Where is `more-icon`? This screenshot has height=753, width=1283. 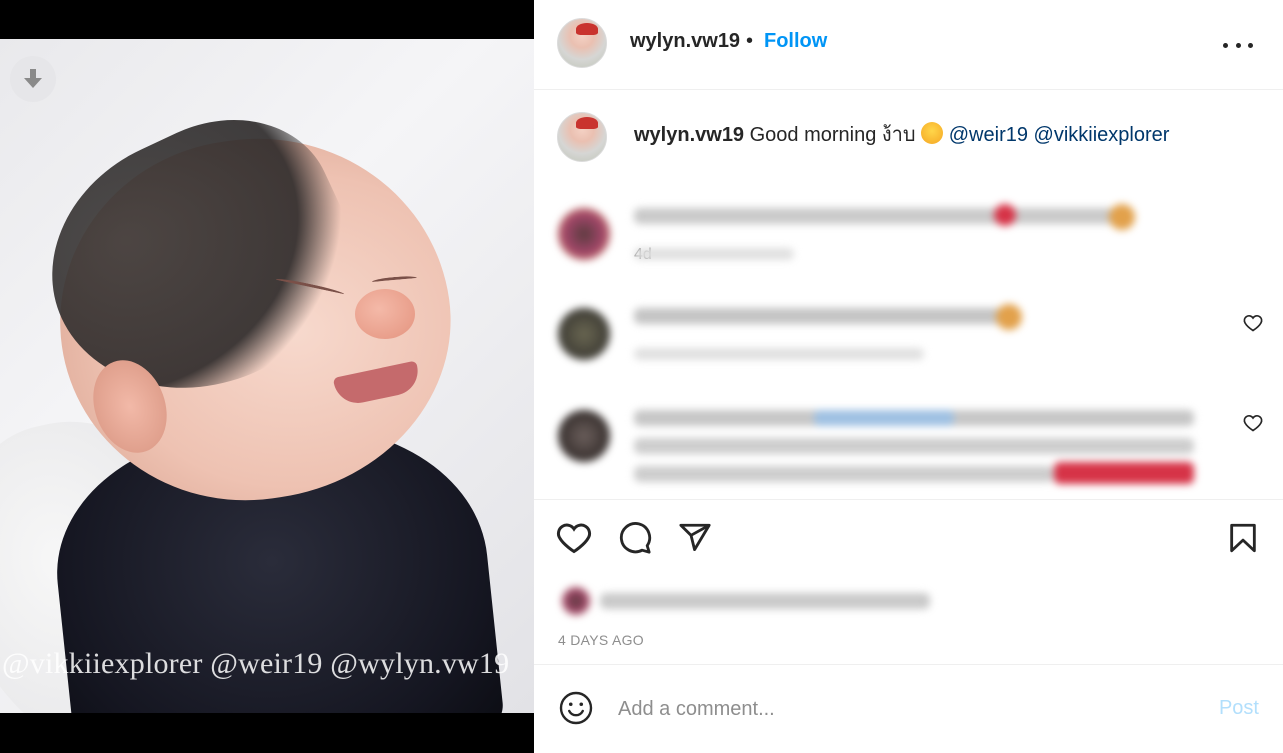
more-icon is located at coordinates (1225, 45).